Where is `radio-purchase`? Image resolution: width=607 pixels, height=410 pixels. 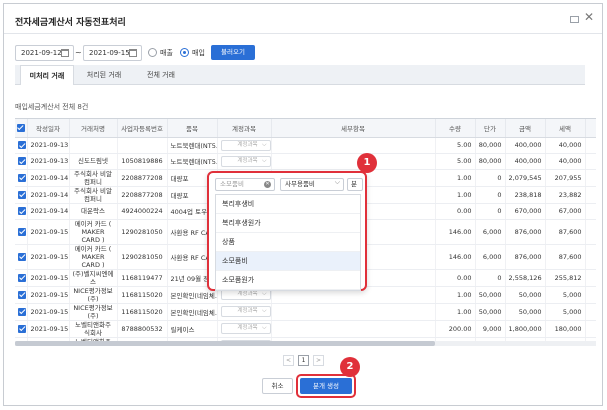
radio-purchase is located at coordinates (184, 52).